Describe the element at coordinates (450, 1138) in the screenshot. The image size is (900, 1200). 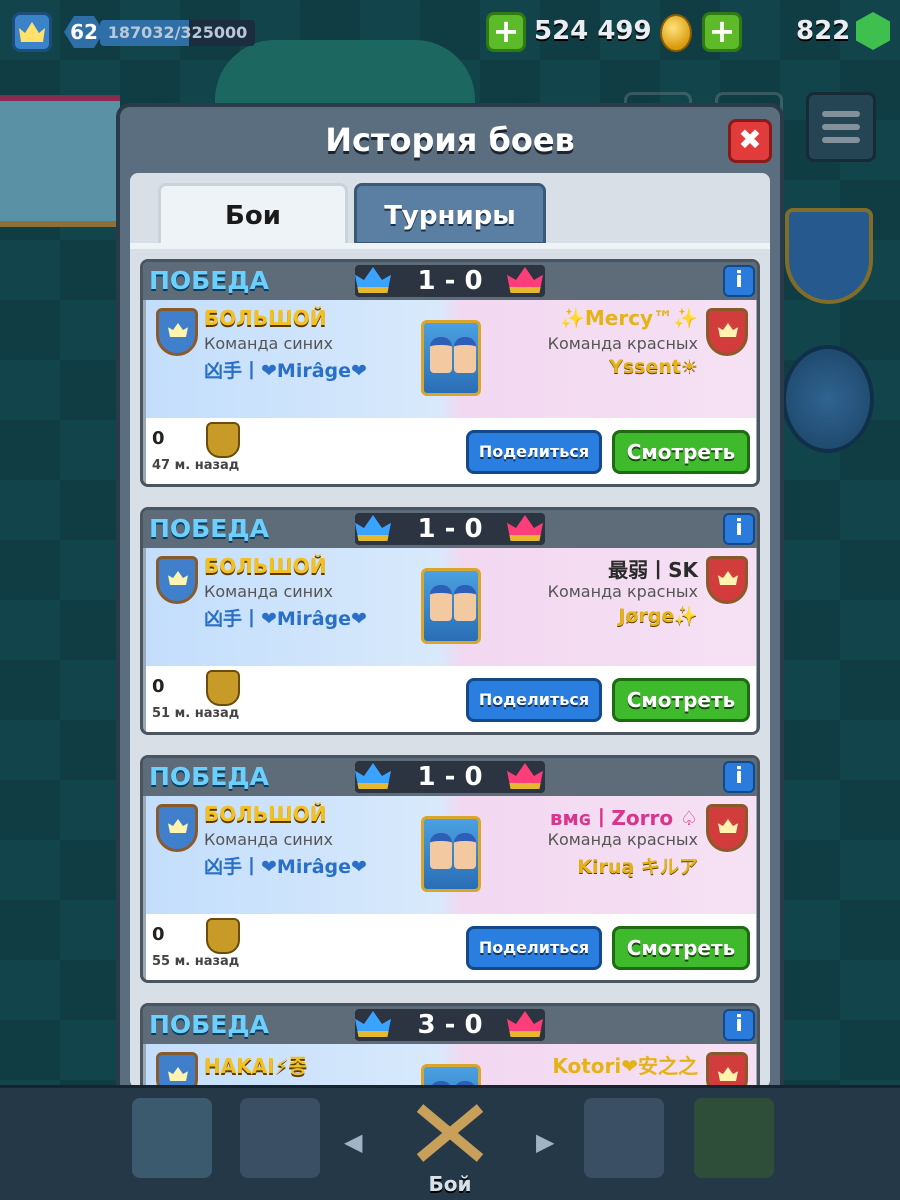
I see `nav-battle-icon` at that location.